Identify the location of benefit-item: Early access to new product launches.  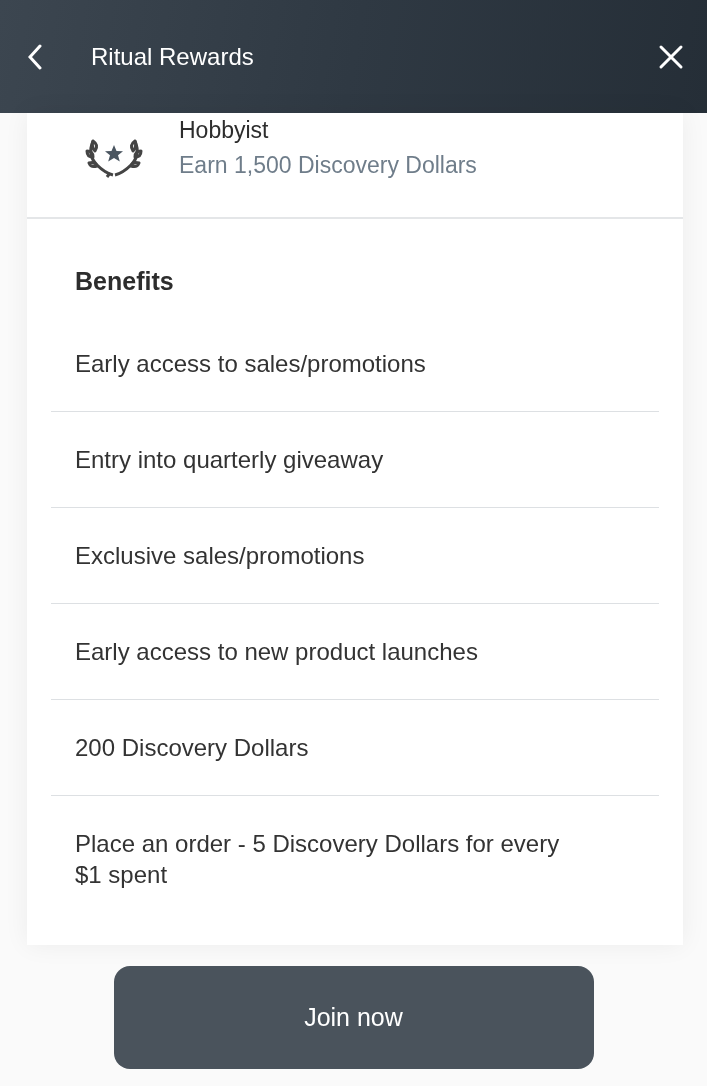
(355, 651).